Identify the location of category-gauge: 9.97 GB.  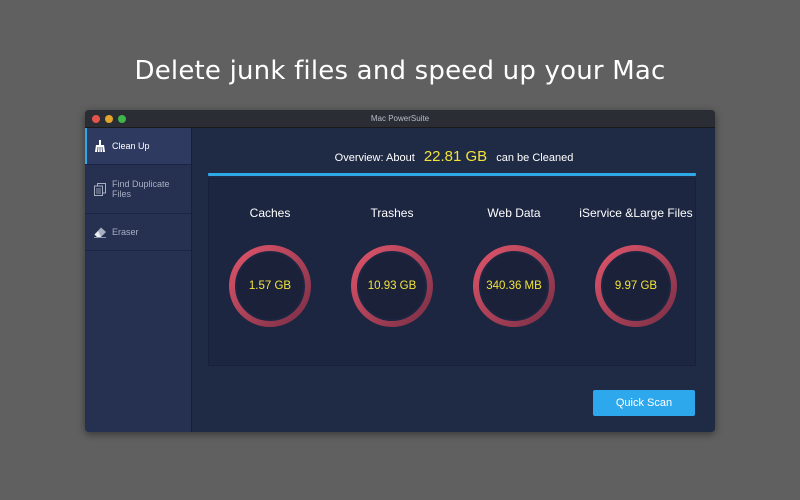
(636, 286).